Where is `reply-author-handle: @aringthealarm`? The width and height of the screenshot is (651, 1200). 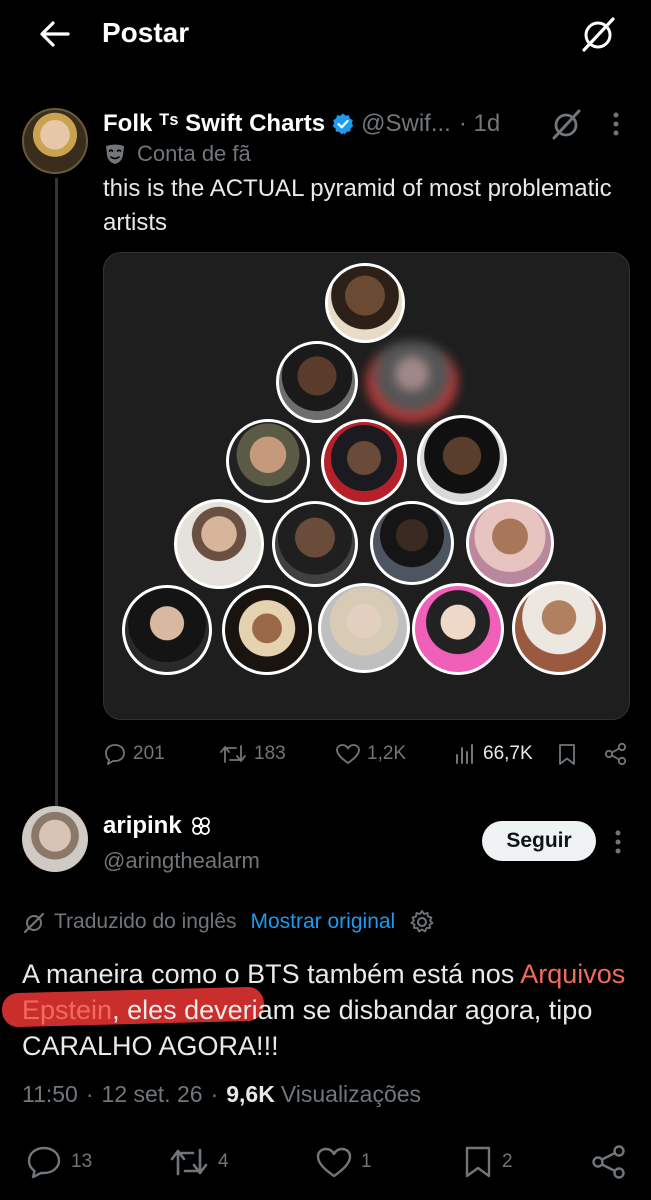
reply-author-handle: @aringthealarm is located at coordinates (181, 861).